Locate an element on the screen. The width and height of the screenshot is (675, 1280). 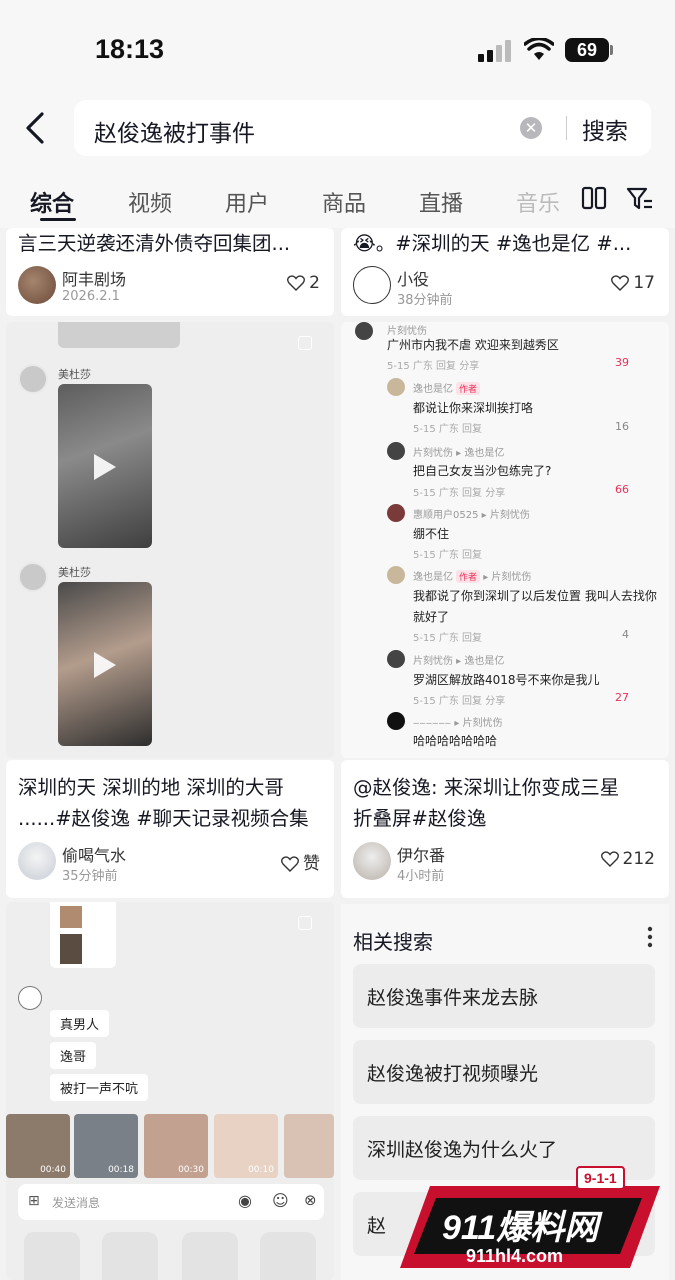
tab-video: 视频 is located at coordinates (150, 202).